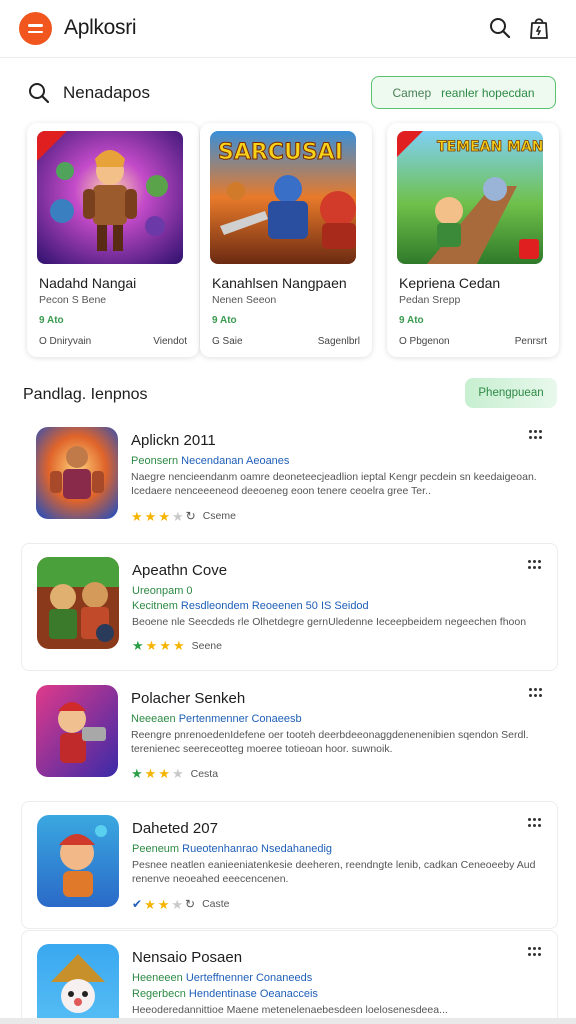  Describe the element at coordinates (279, 283) in the screenshot. I see `card-title: Kanahlsen Nangpaen` at that location.